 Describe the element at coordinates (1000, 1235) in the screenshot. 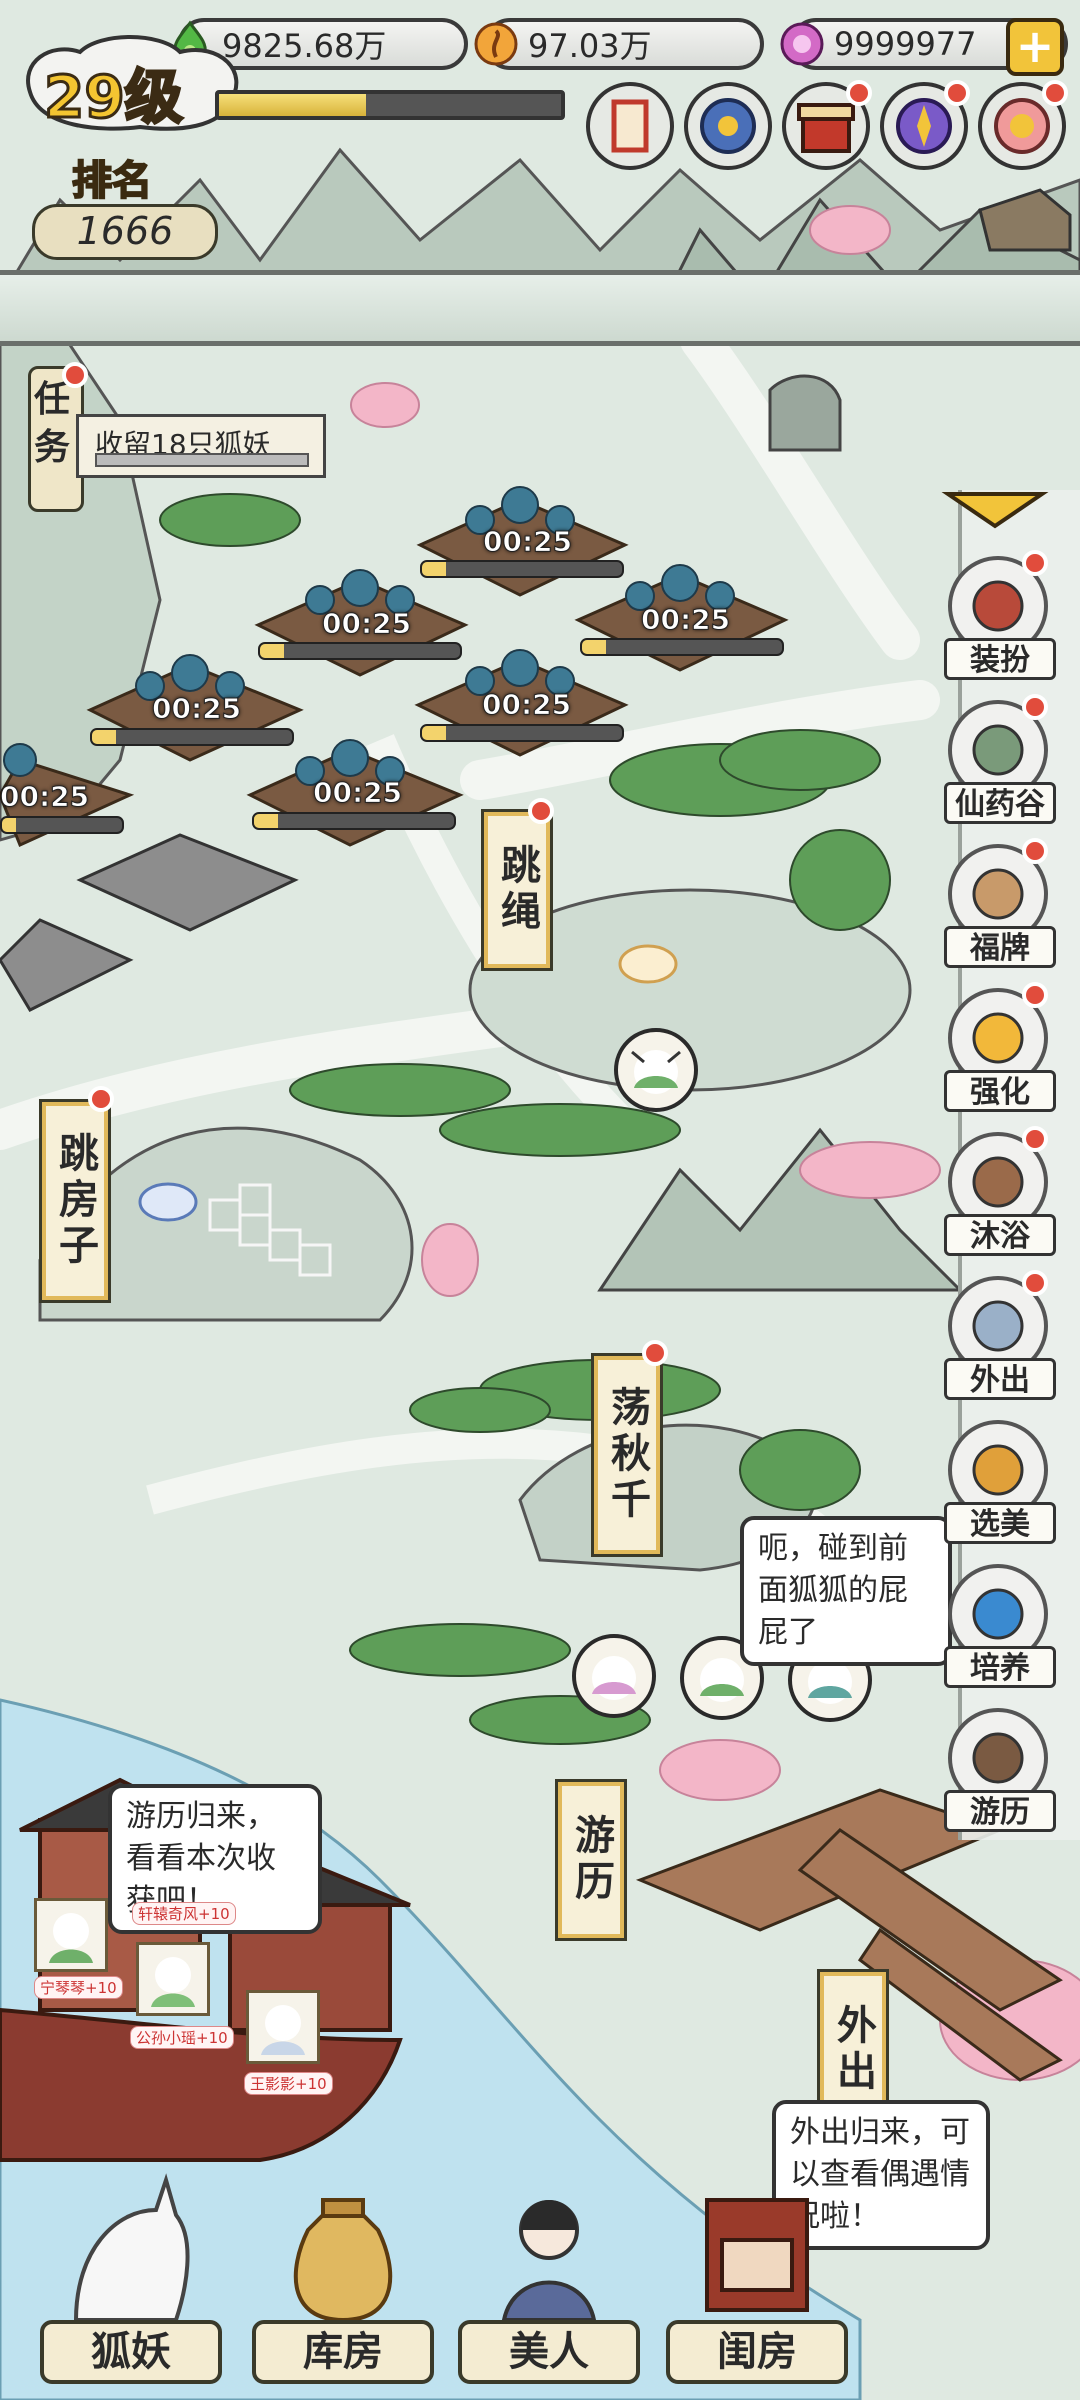

I see `menu-label: 沐浴` at that location.